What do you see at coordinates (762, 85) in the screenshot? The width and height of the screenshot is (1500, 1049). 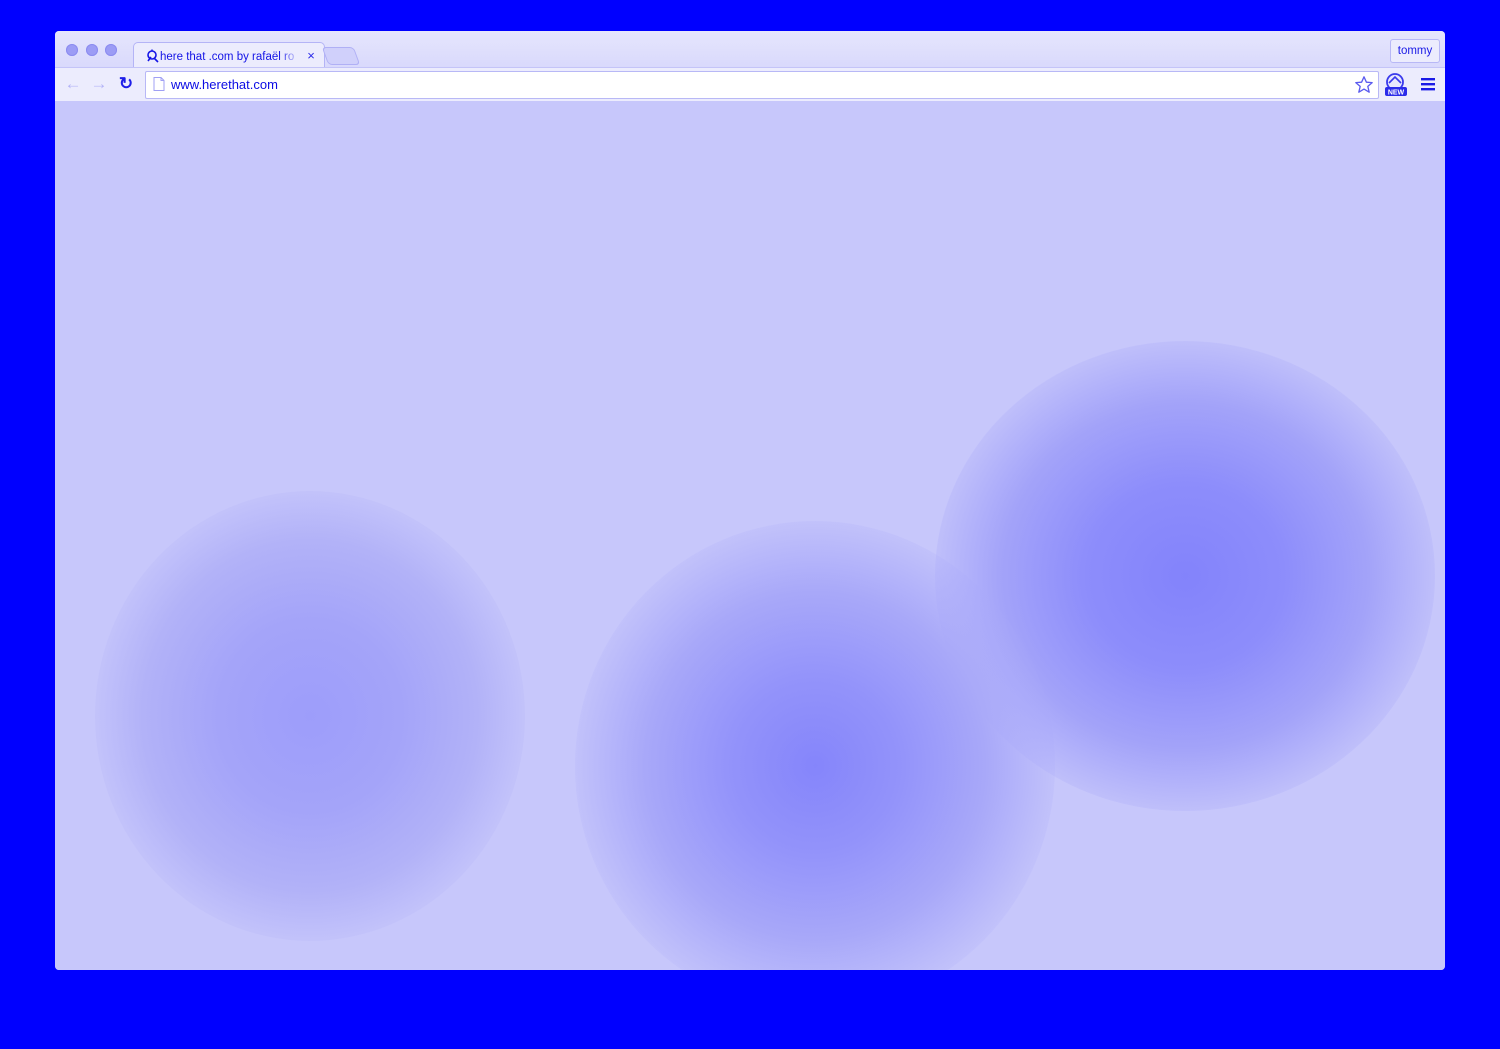 I see `address-bar: www.herethat.com` at bounding box center [762, 85].